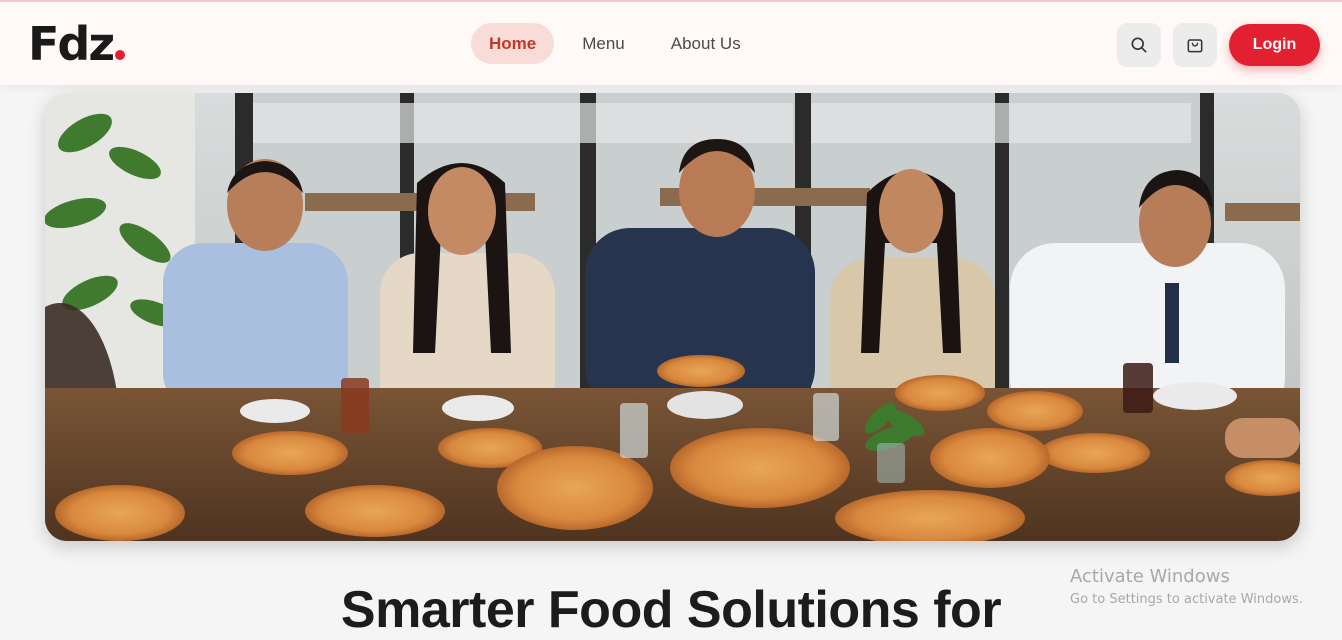 The height and width of the screenshot is (640, 1342). I want to click on search-button, so click(1139, 45).